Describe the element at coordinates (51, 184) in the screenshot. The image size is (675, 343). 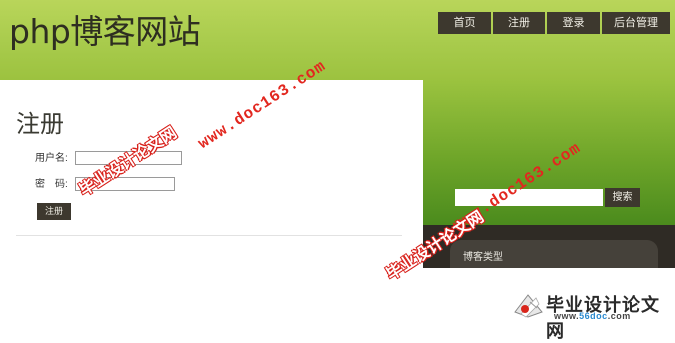
I see `password-label: 密 码:` at that location.